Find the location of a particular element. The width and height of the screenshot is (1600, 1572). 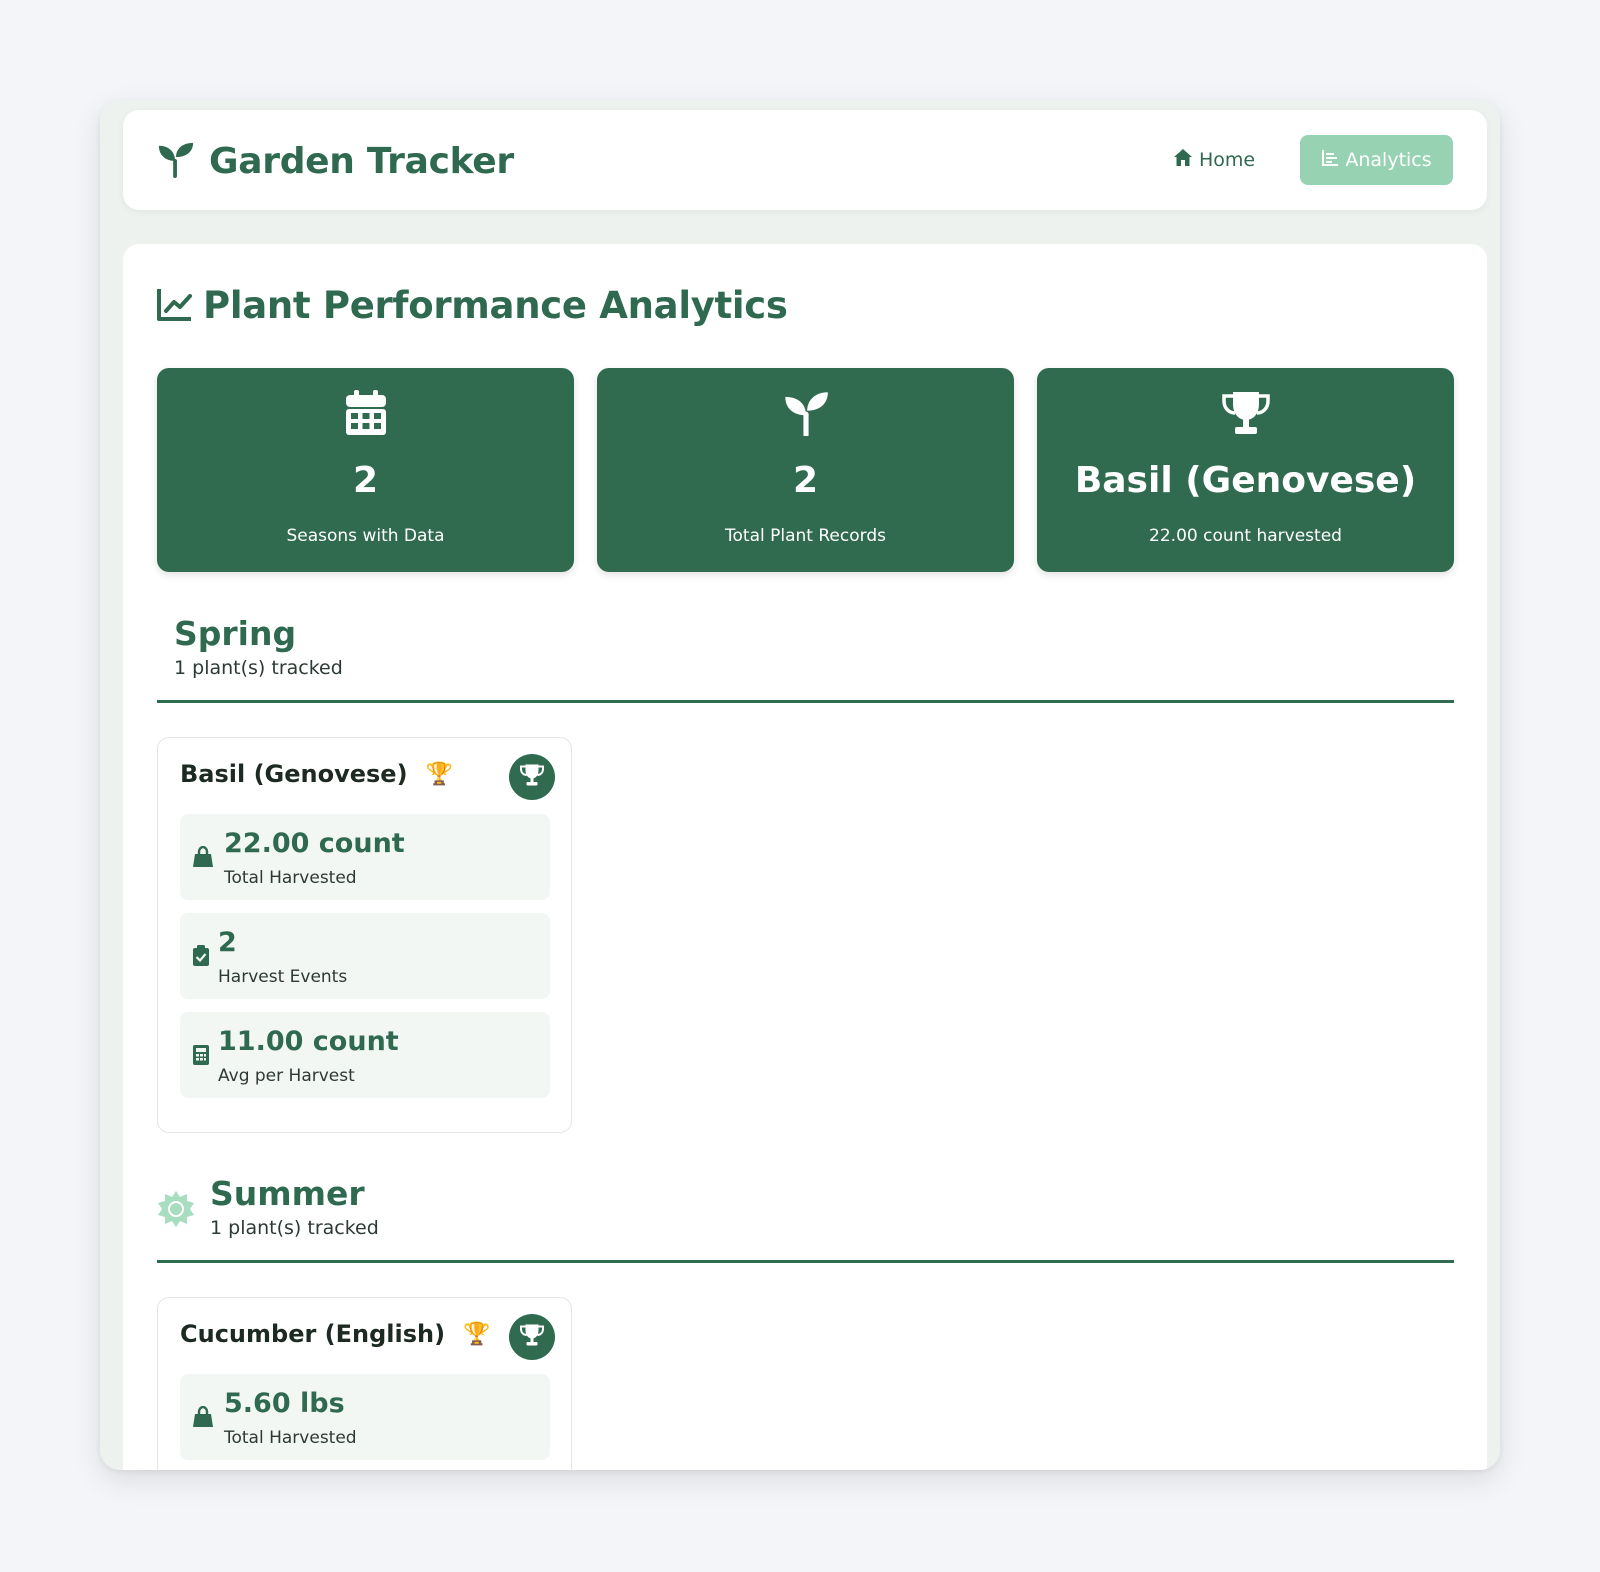

stat-card-top-plant: Basil (Genovese) 22.00 count harvested is located at coordinates (1245, 470).